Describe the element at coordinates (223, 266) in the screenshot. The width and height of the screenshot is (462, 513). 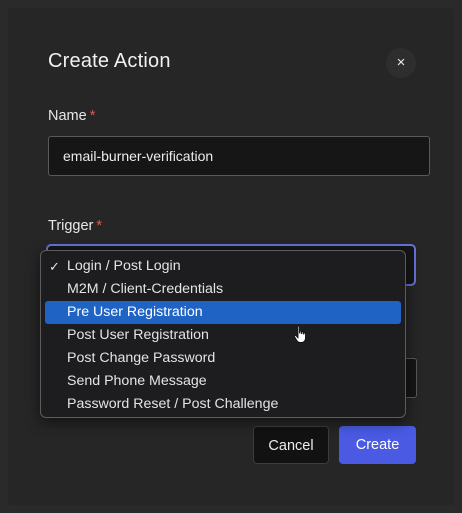
I see `trigger-option-login-post-login: ✓ Login / Post Login` at that location.